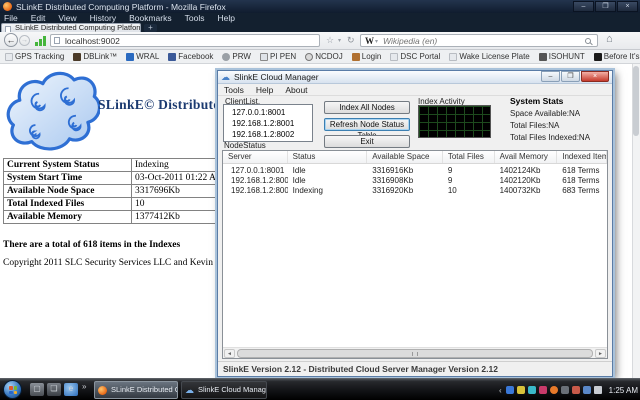  I want to click on bookmark-wake-license-plate: Wake License Plate, so click(489, 56).